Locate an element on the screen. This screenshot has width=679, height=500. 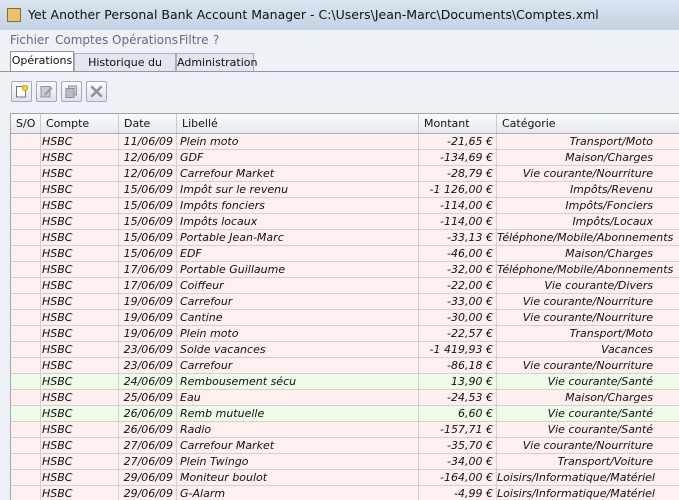
table-row: HSBC 15/06/09 EDF -46,00 € Maison/Charges is located at coordinates (345, 254).